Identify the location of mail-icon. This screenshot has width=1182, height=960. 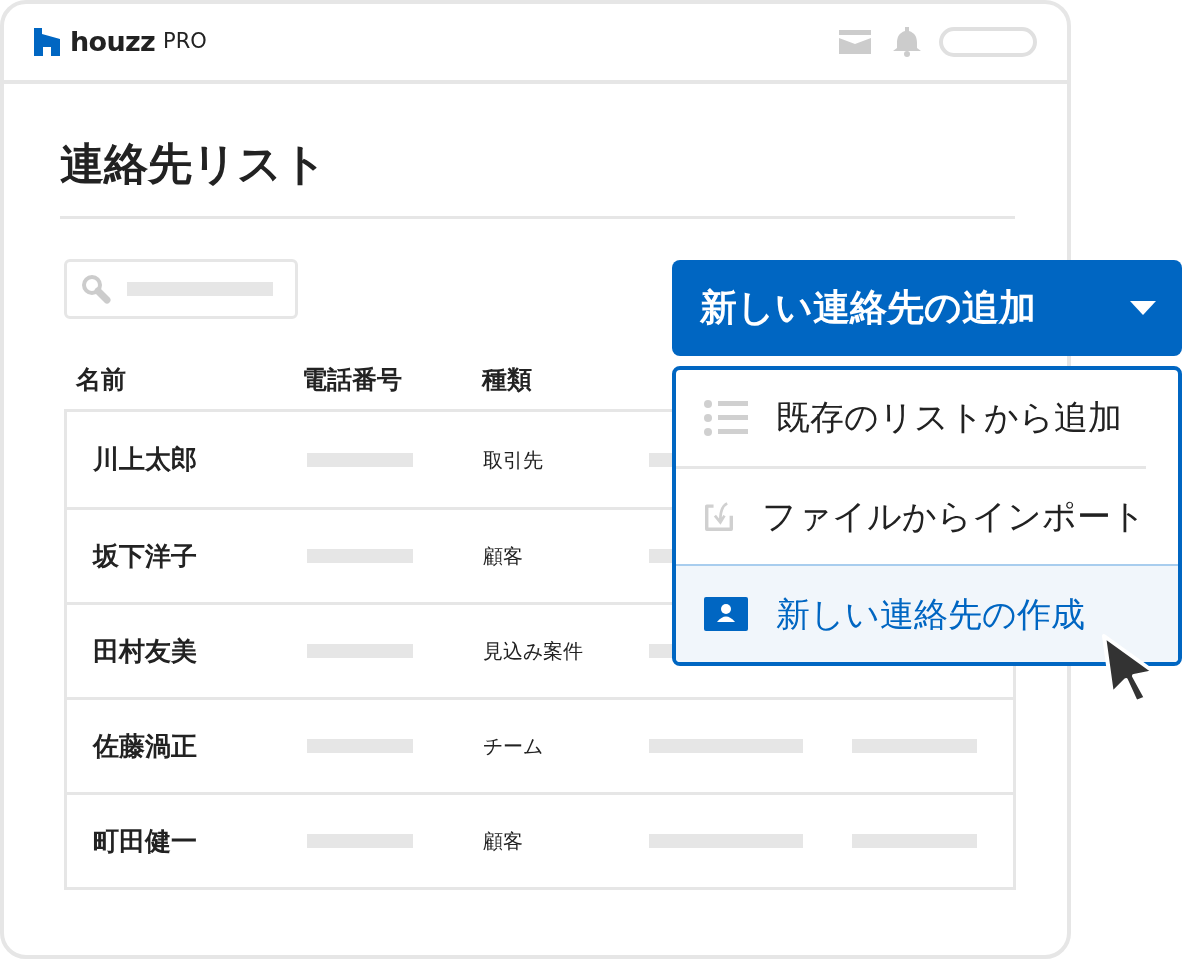
(855, 42).